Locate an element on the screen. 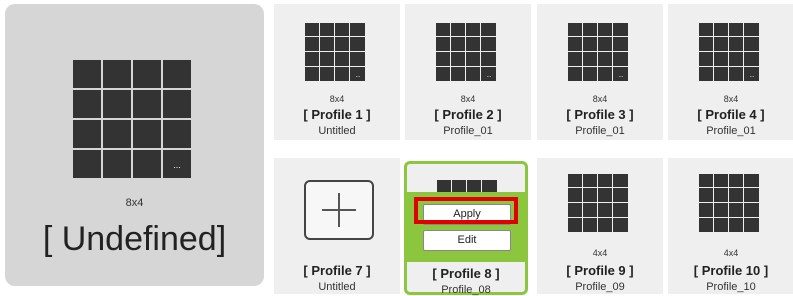 The width and height of the screenshot is (793, 296). profile-card-8: Apply Edit [ Profile 8 ] Profile_08 is located at coordinates (466, 228).